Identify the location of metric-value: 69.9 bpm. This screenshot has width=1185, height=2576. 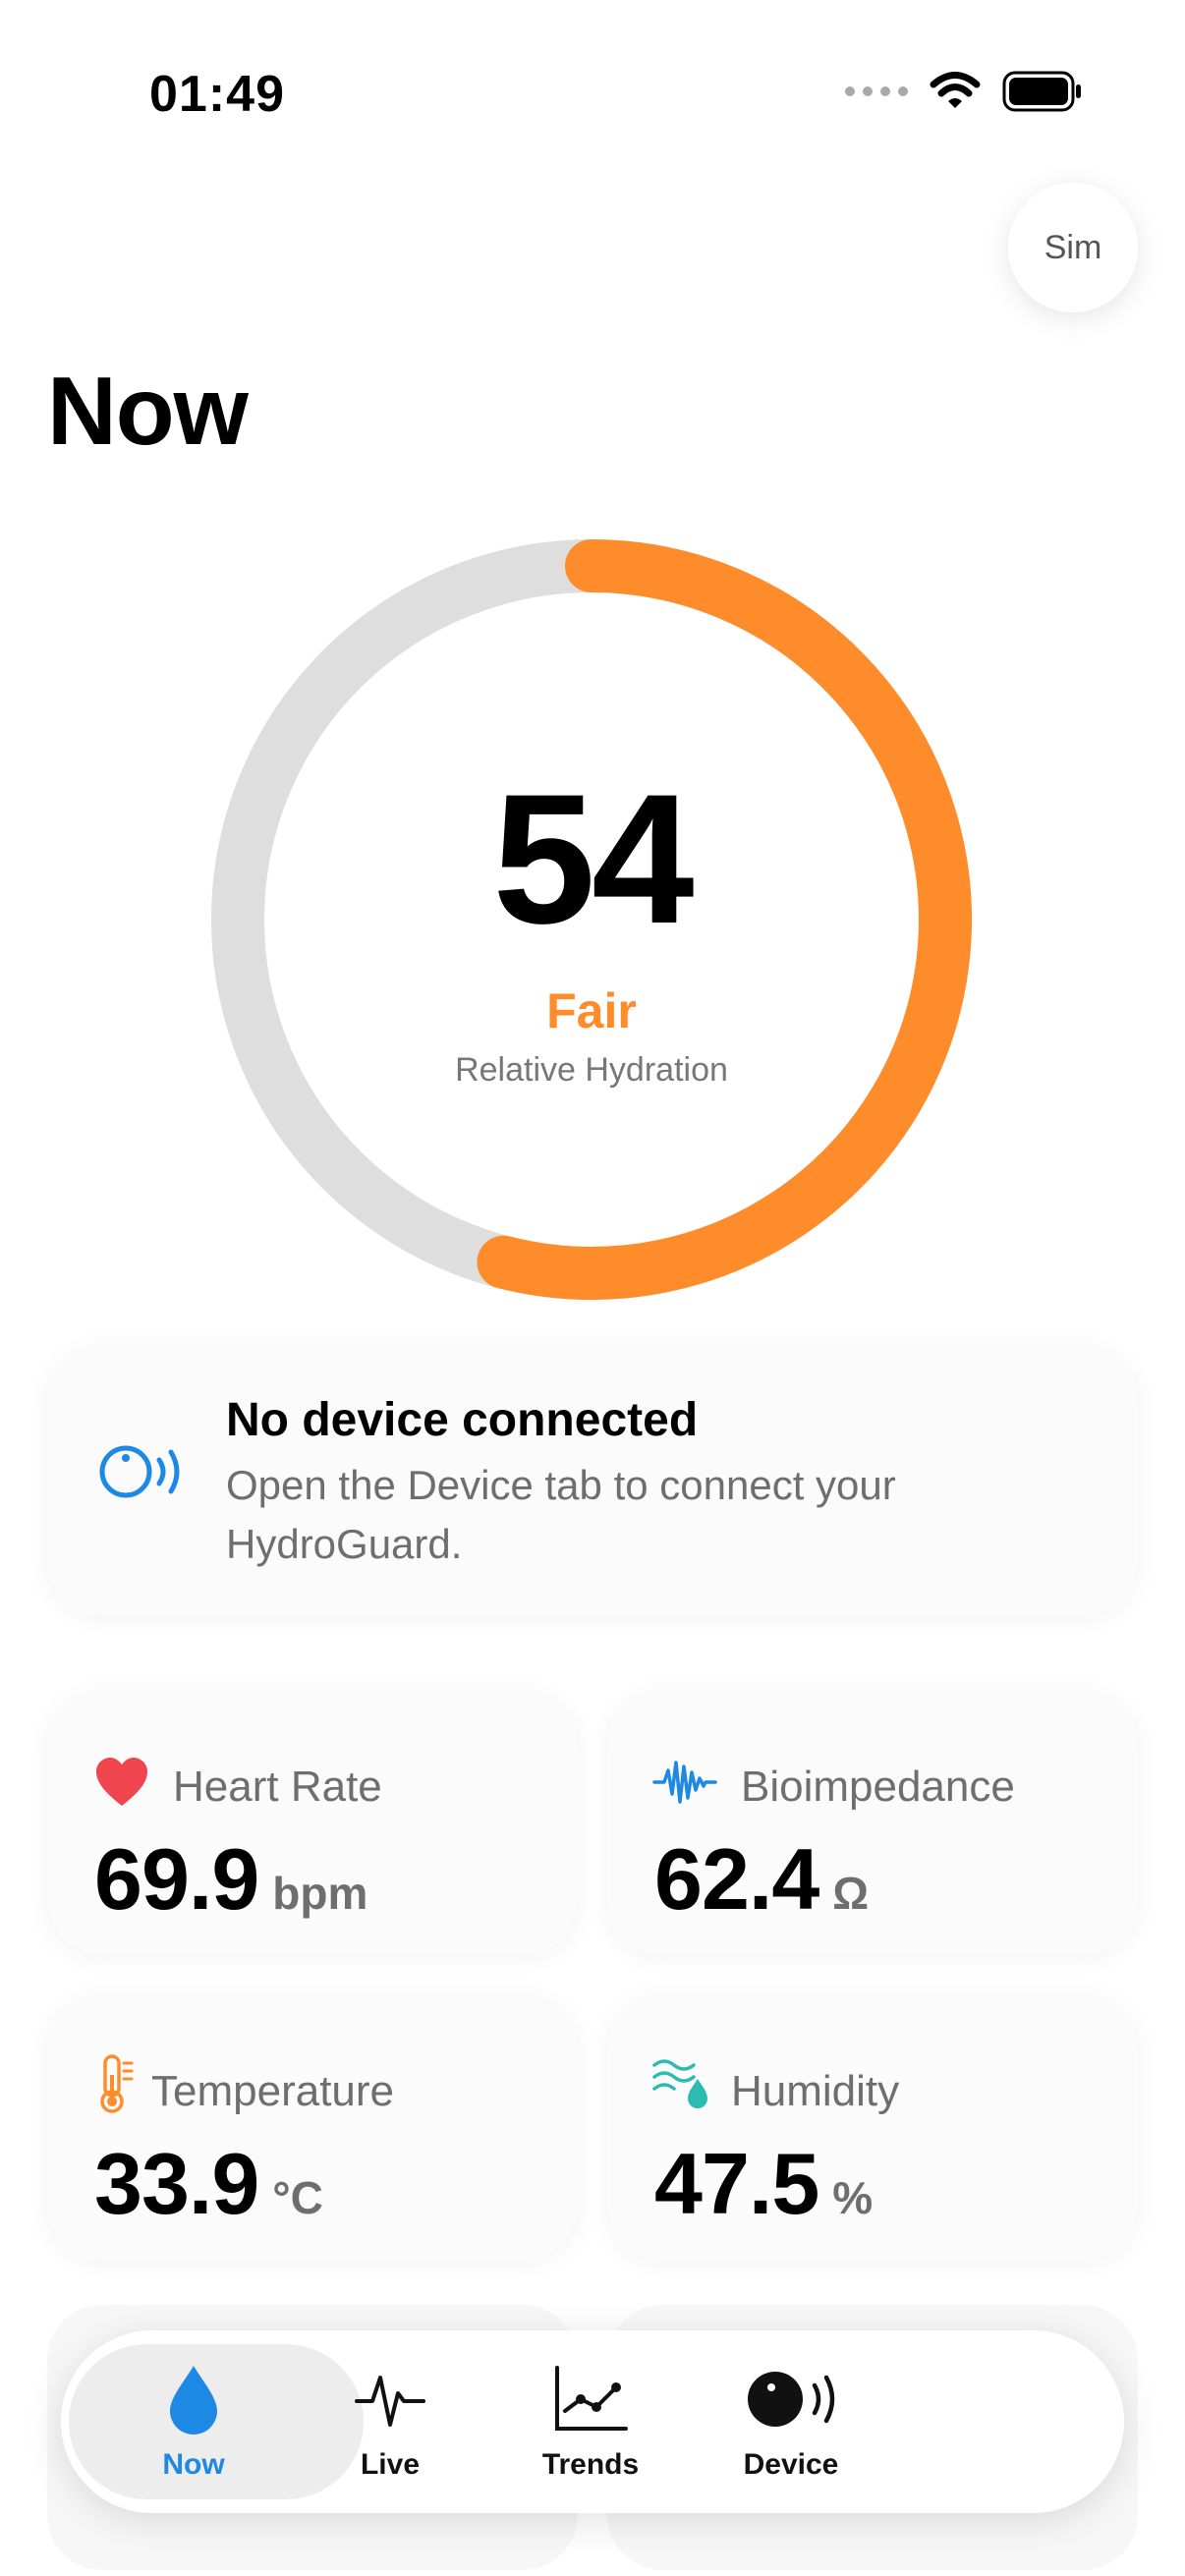
(231, 1879).